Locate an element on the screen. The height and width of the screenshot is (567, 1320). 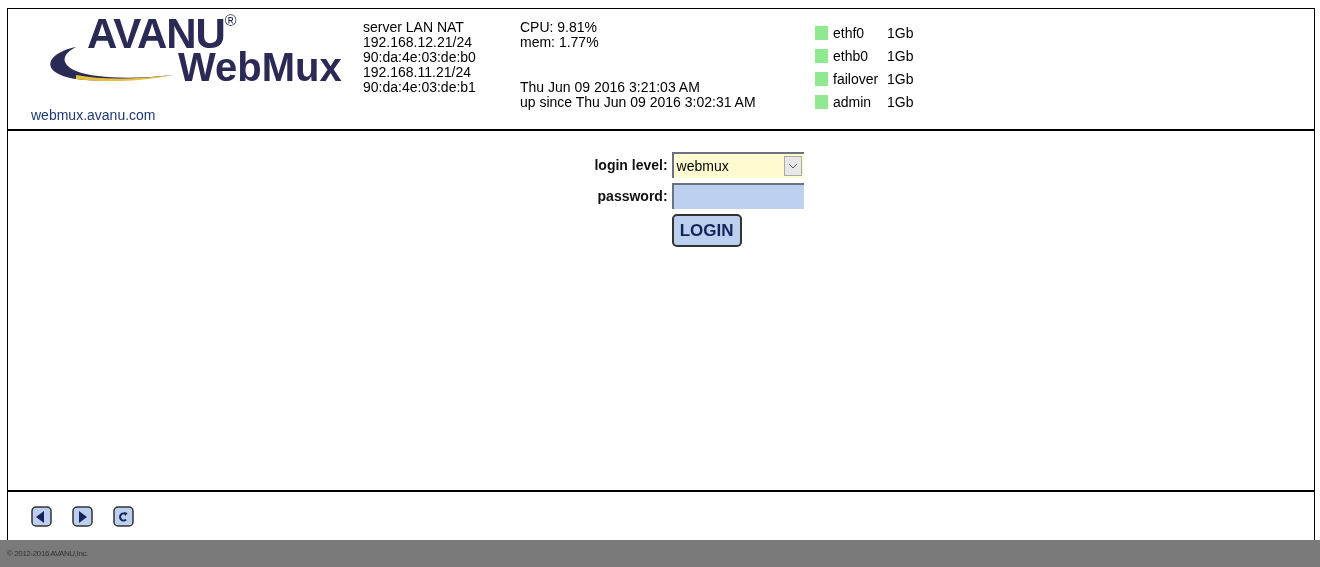
network-info: server LAN NAT is located at coordinates (414, 27).